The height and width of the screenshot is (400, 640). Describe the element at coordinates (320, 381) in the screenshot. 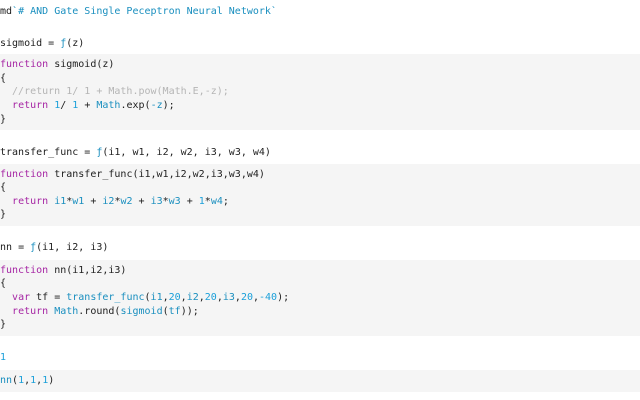

I see `cell-input-call: nn(1,1,1)` at that location.